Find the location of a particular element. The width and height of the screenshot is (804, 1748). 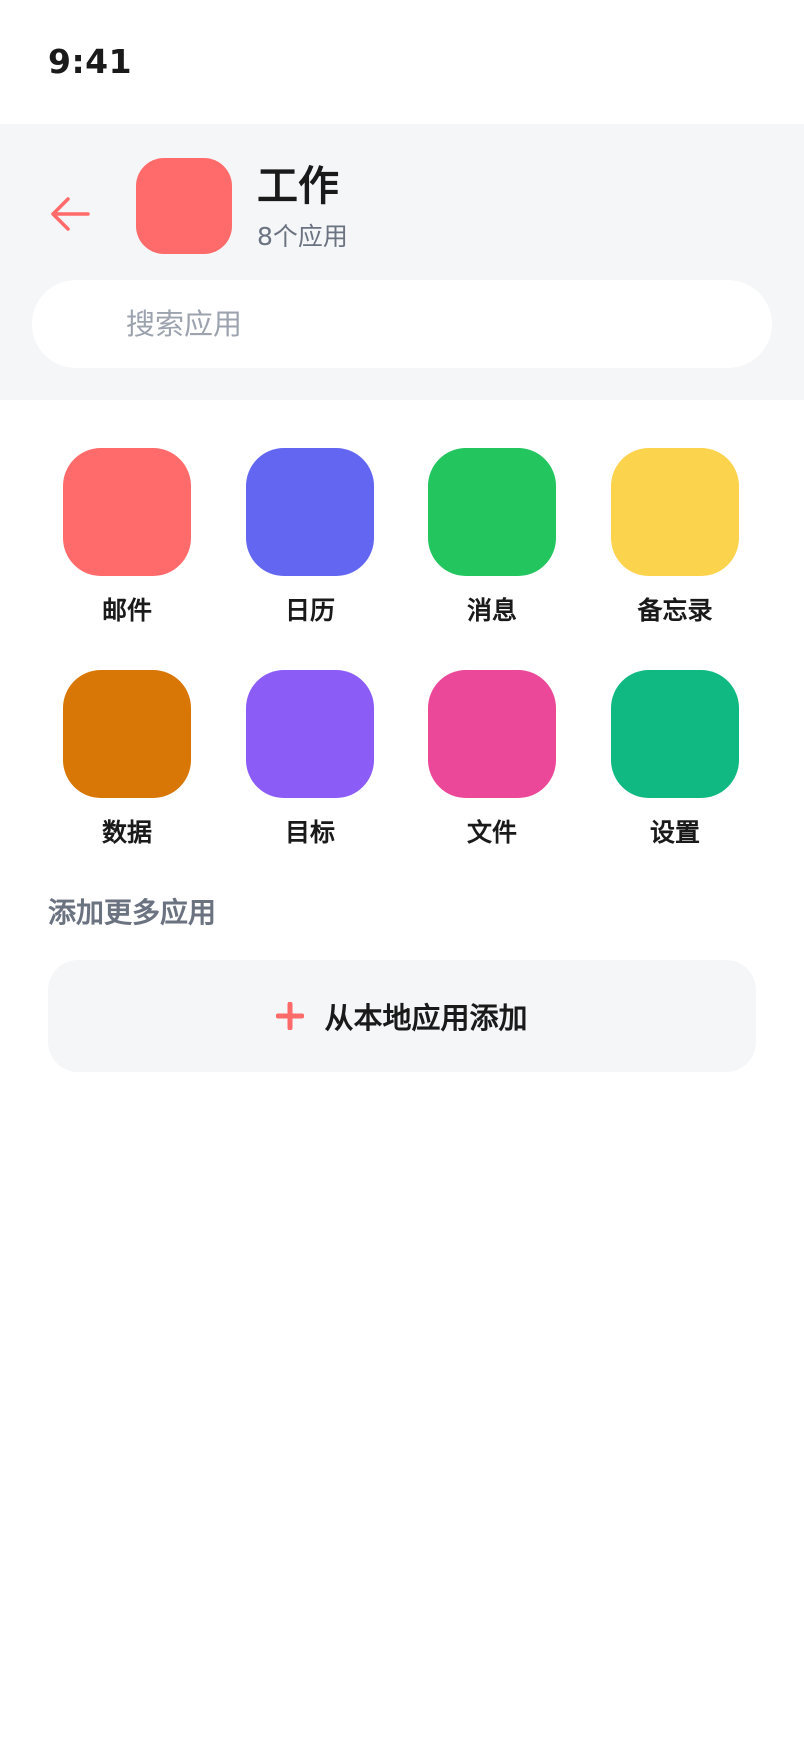

app-item-files: 文件 is located at coordinates (492, 759).